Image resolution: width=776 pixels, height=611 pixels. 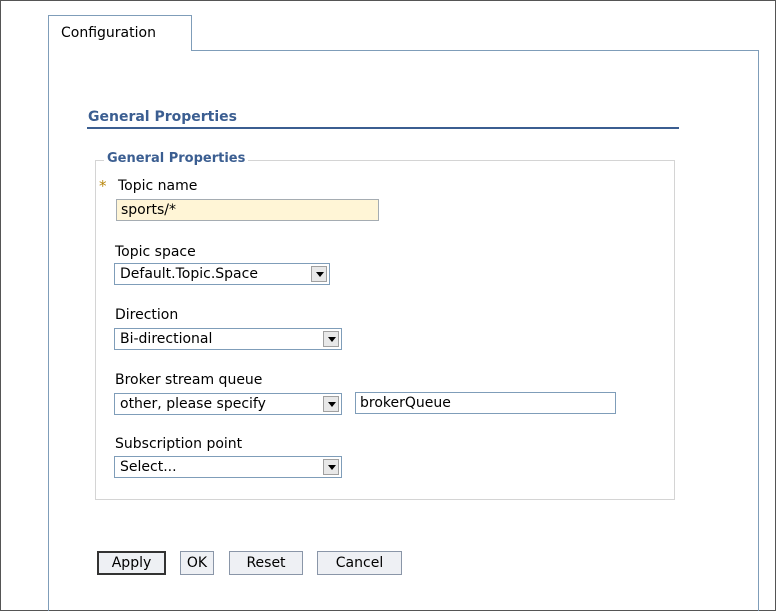 What do you see at coordinates (147, 315) in the screenshot?
I see `direction-label: Direction` at bounding box center [147, 315].